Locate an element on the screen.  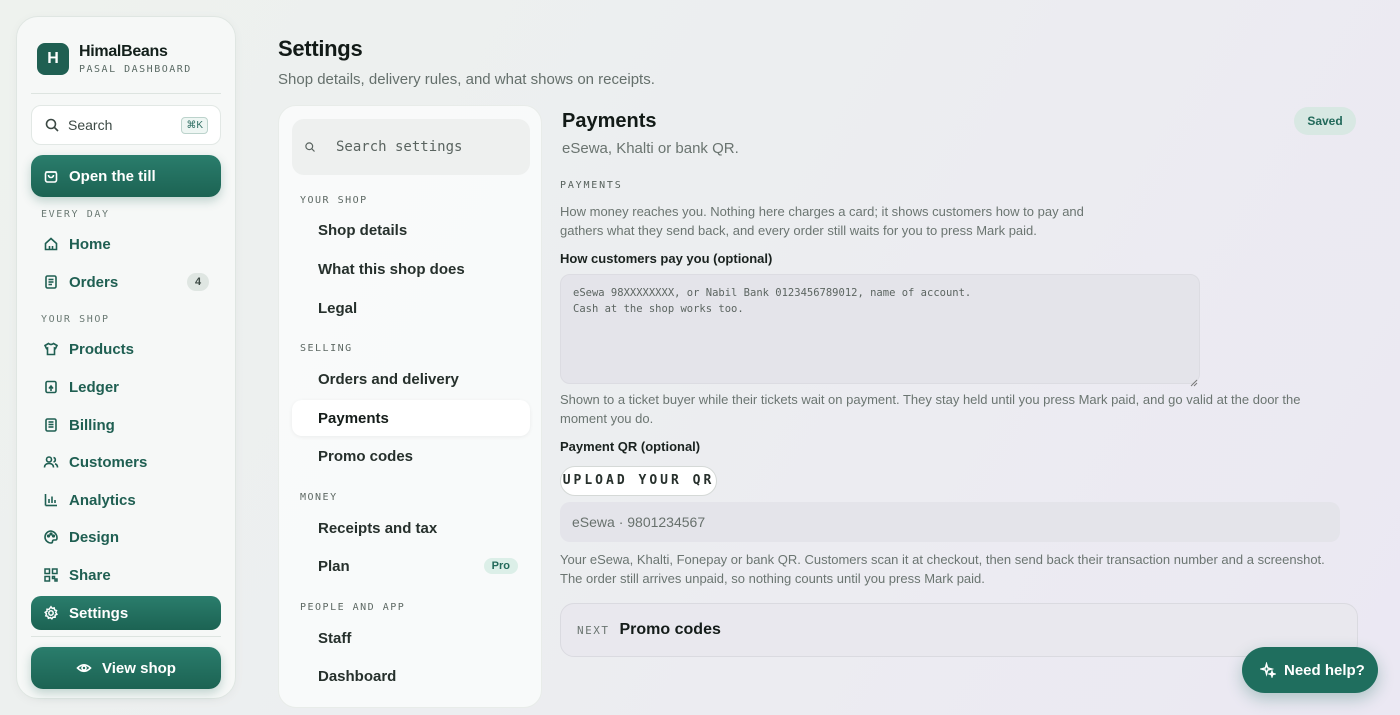
sidebar-item-label: Home is located at coordinates (90, 244).